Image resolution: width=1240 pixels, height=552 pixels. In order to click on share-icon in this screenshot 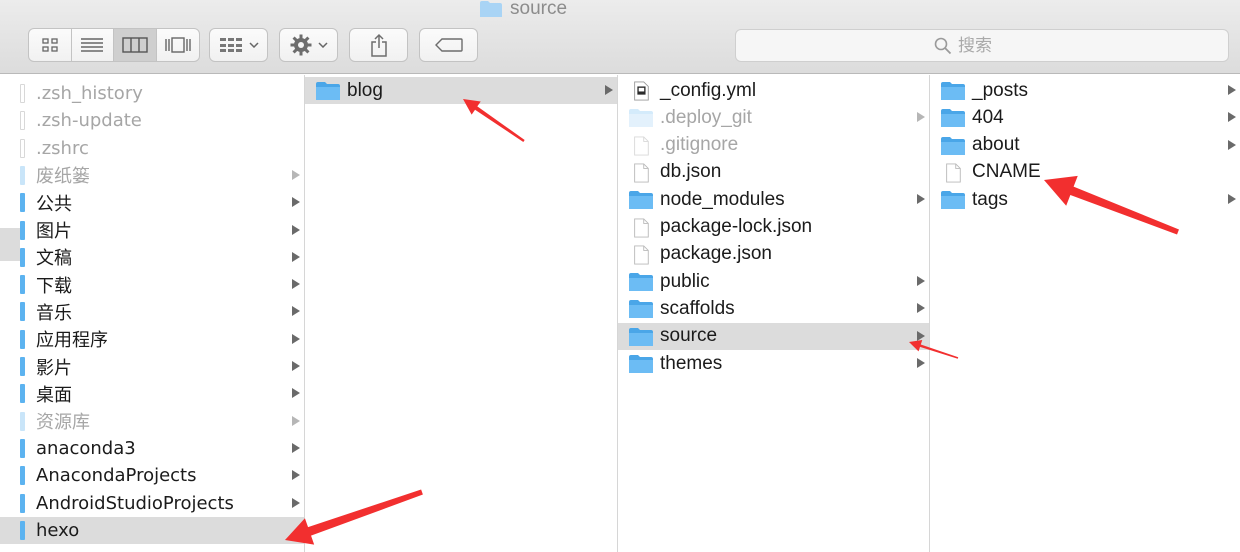, I will do `click(378, 45)`.